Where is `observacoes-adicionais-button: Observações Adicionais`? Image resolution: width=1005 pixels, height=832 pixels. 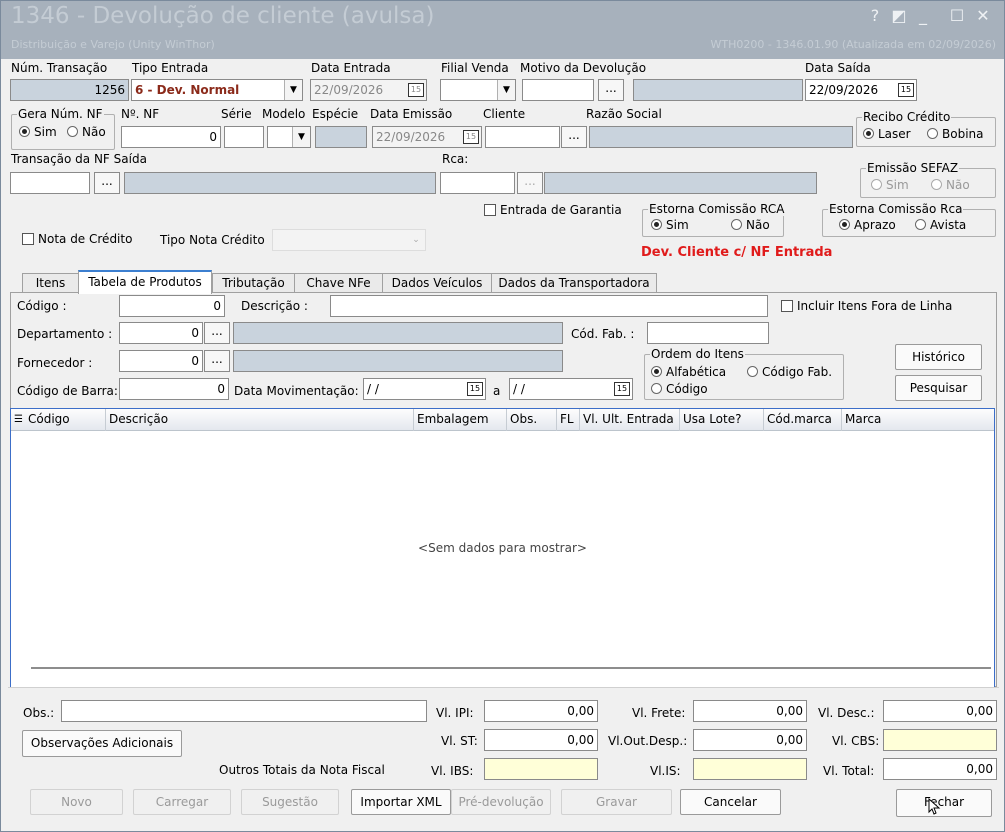
observacoes-adicionais-button: Observações Adicionais is located at coordinates (102, 743).